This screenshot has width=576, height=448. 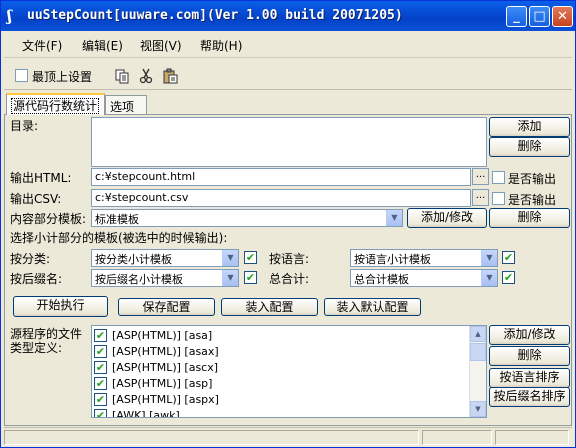 What do you see at coordinates (62, 77) in the screenshot?
I see `topmost-label: 最顶上设置` at bounding box center [62, 77].